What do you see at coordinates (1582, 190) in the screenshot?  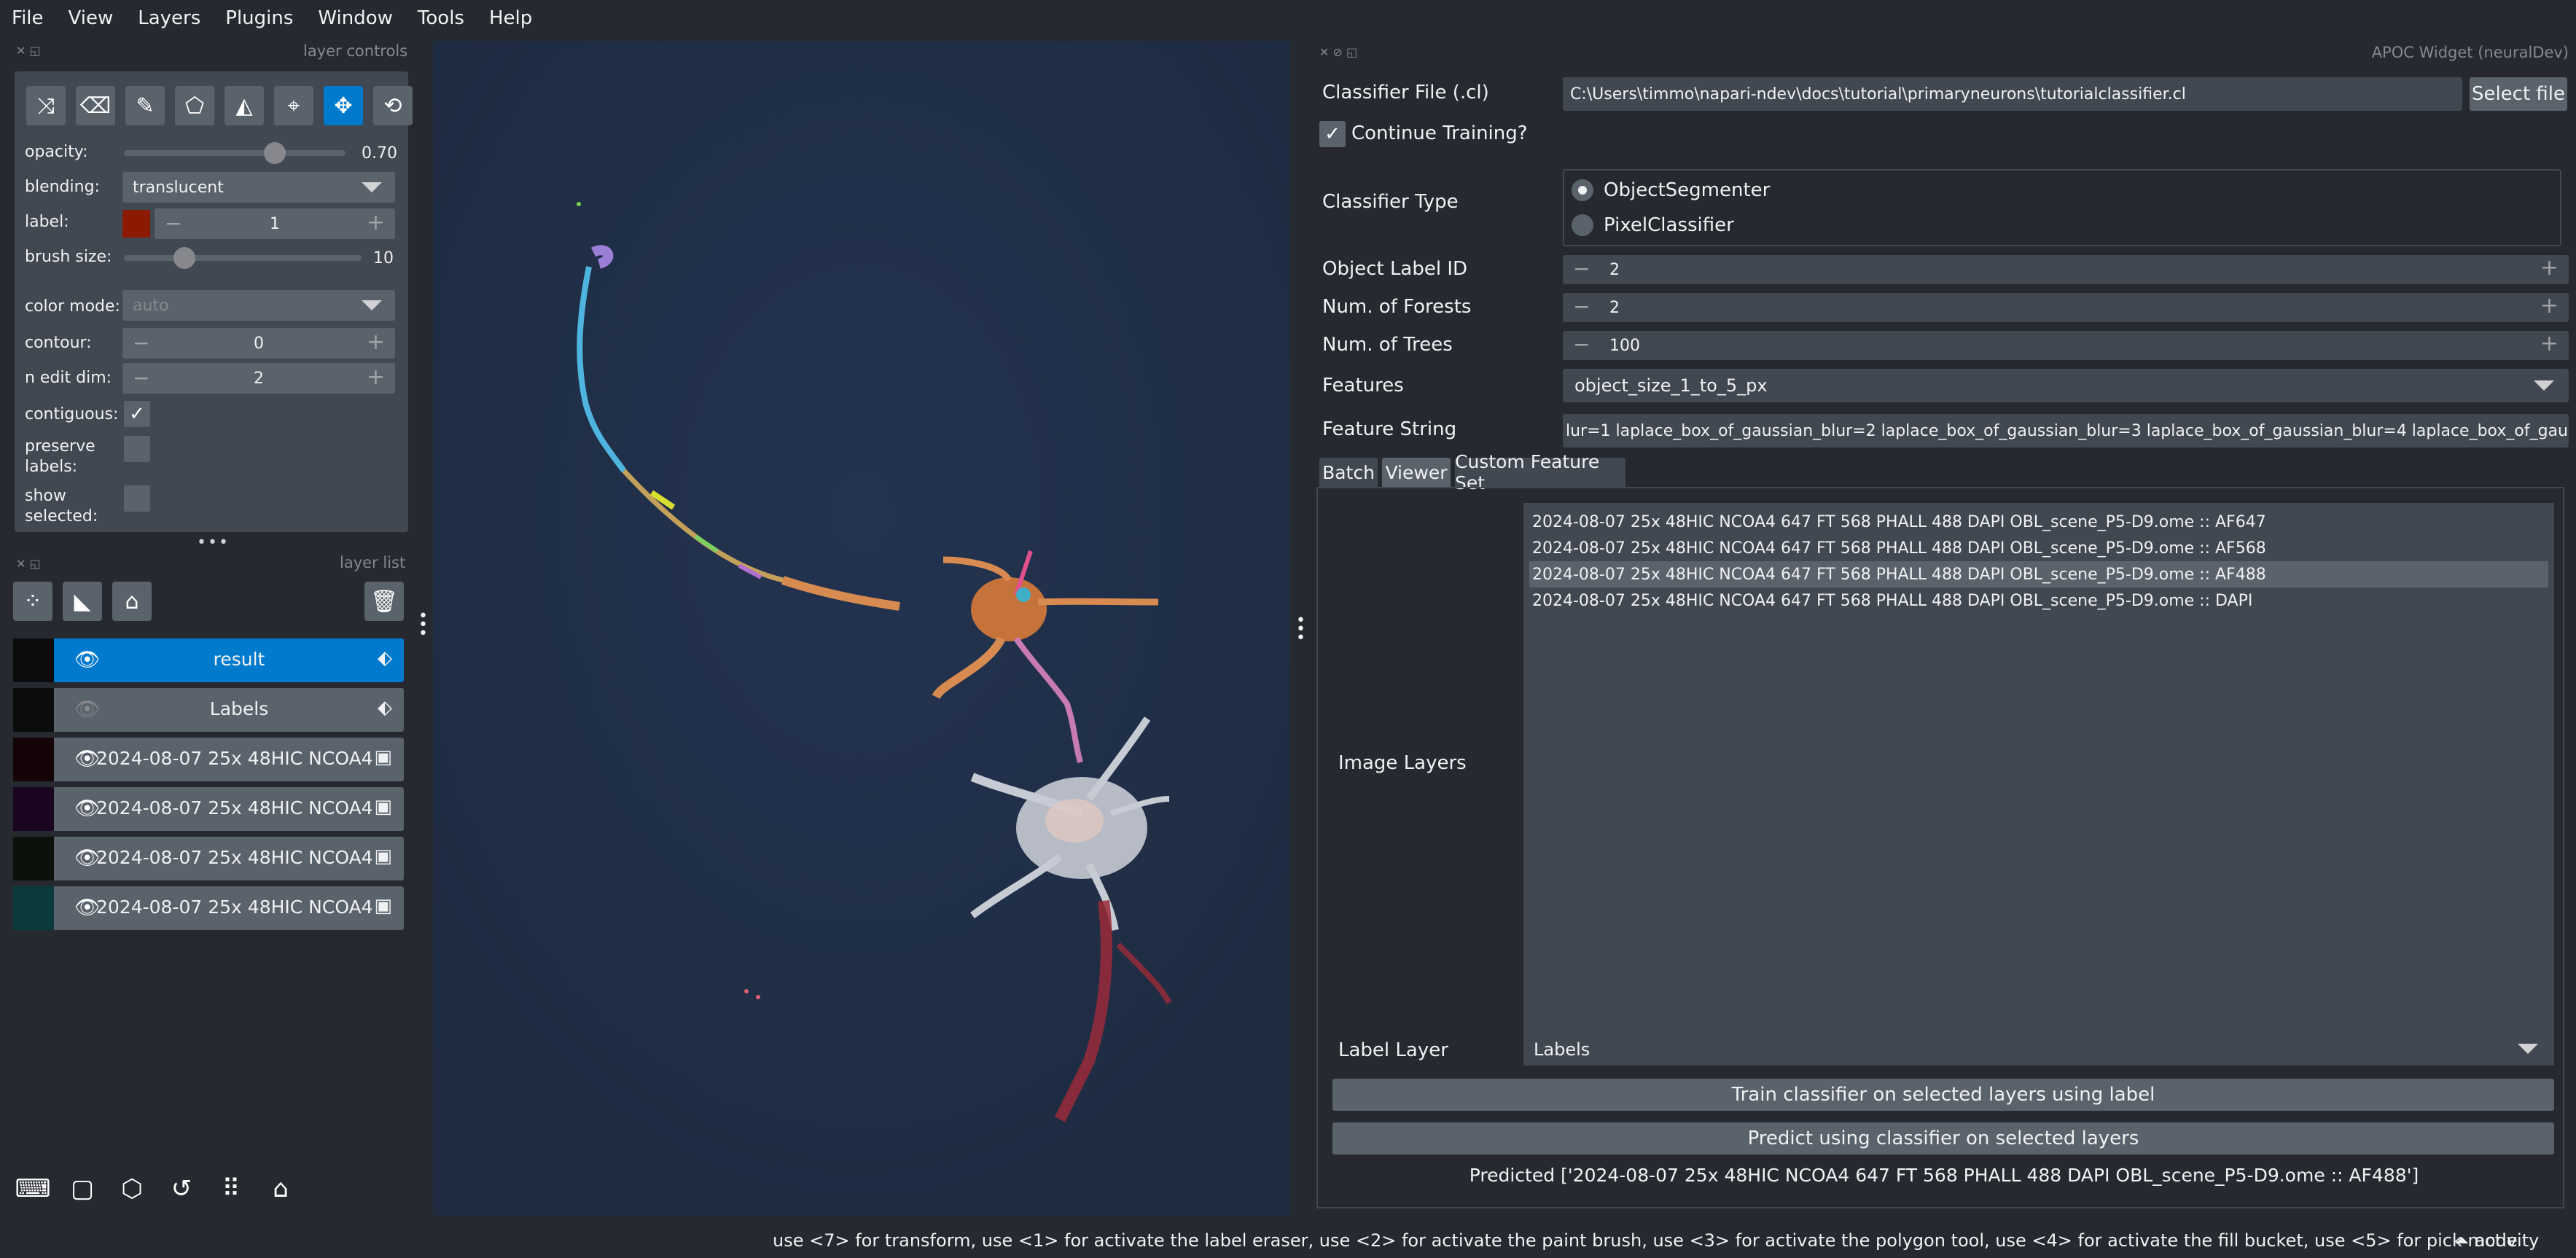 I see `radio-object-segmenter` at bounding box center [1582, 190].